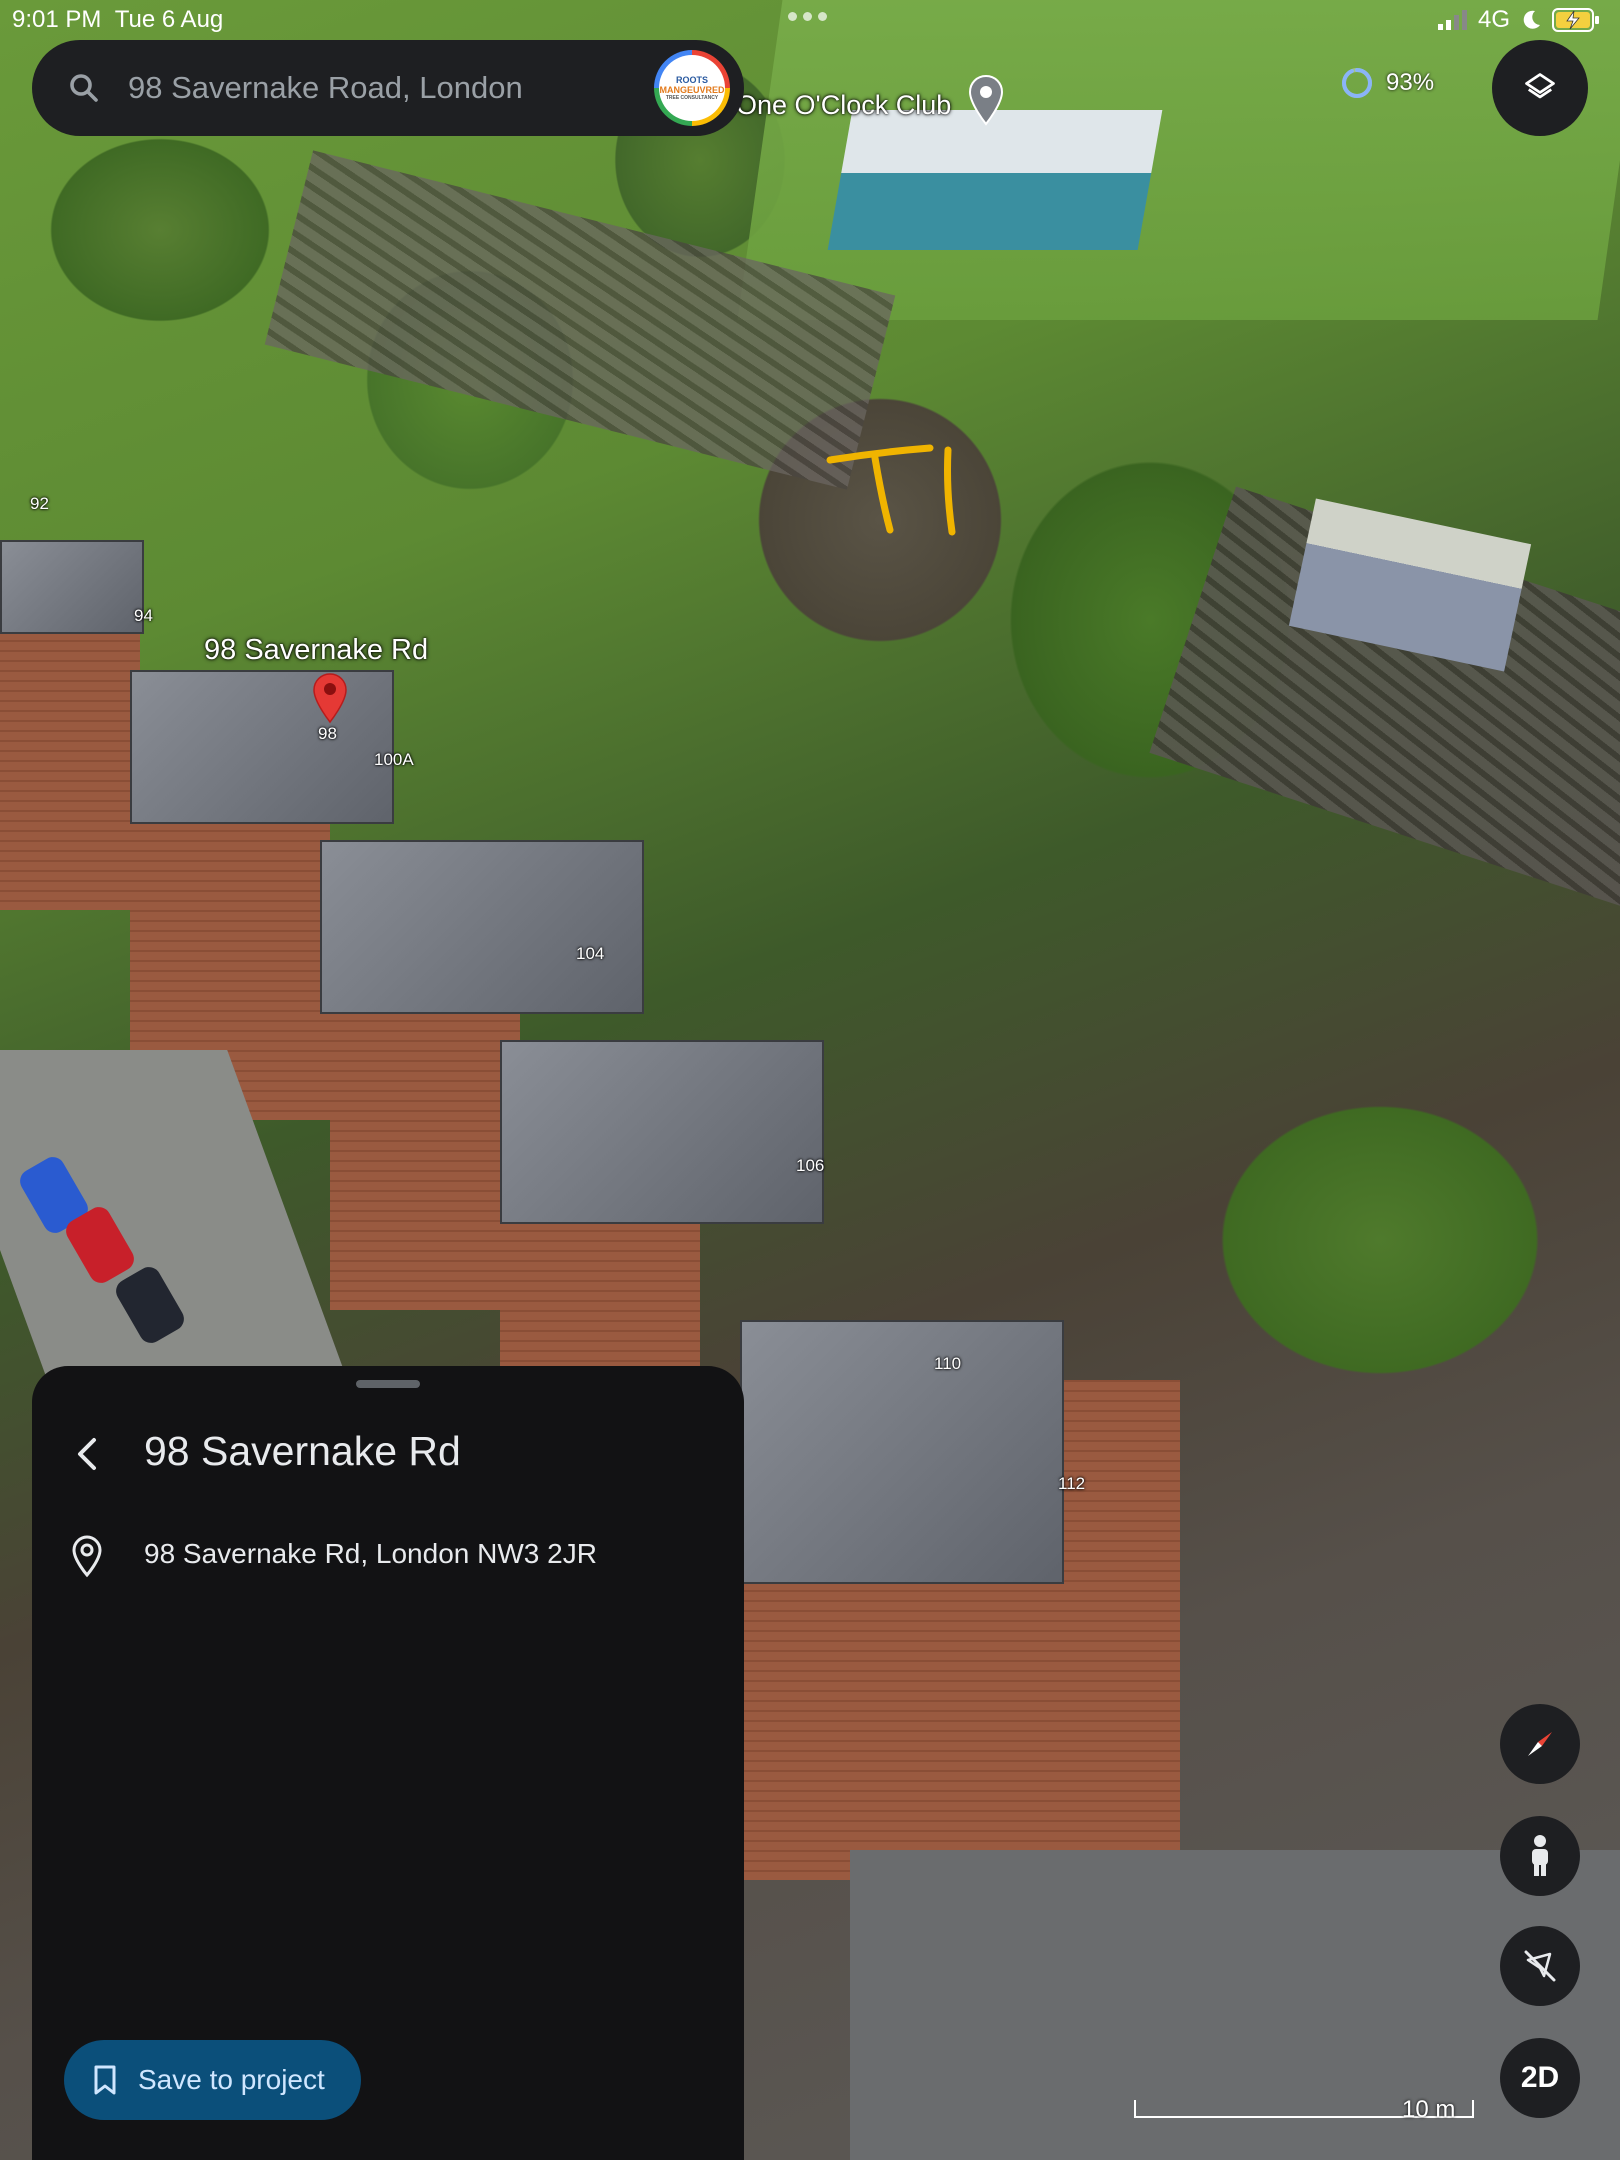 This screenshot has height=2160, width=1620. I want to click on layers-button, so click(1540, 88).